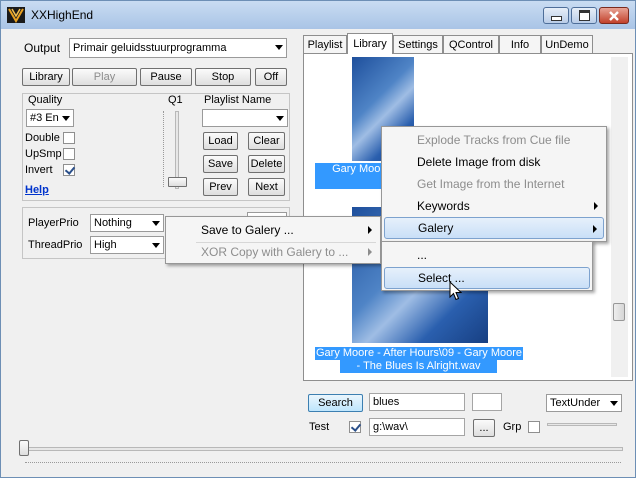  Describe the element at coordinates (619, 217) in the screenshot. I see `library-scrollbar` at that location.